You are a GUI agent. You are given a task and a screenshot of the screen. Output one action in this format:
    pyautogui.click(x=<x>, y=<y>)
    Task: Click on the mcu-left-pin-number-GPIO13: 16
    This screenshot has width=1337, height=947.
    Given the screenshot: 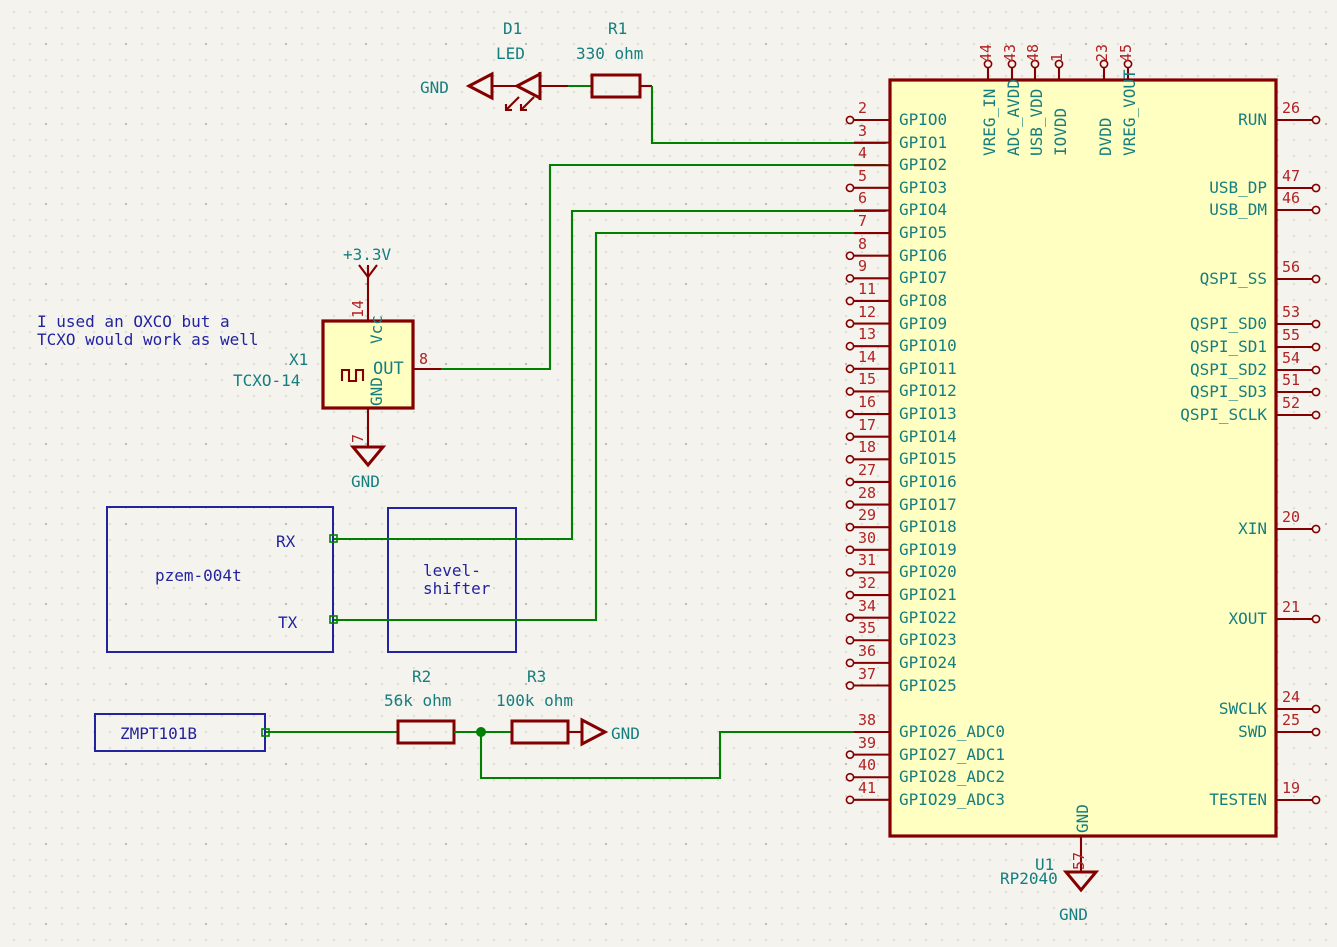 What is the action you would take?
    pyautogui.click(x=867, y=402)
    